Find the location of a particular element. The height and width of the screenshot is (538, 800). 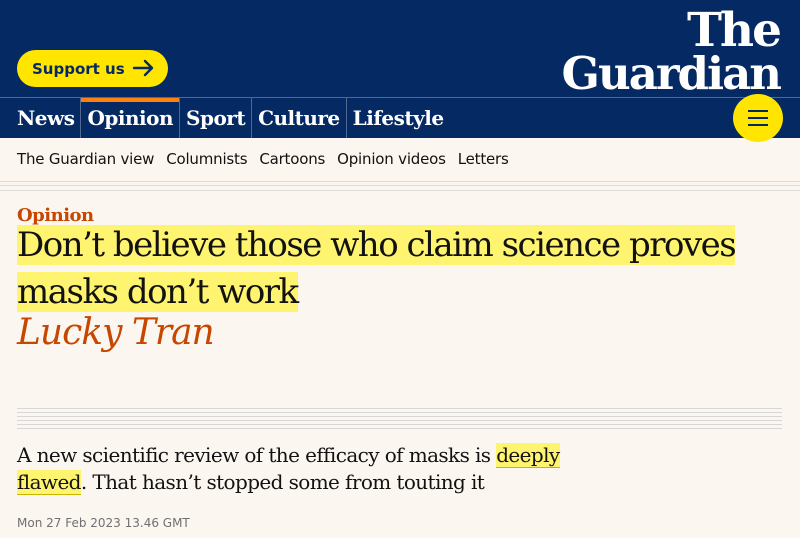

arrow-right-icon is located at coordinates (143, 68).